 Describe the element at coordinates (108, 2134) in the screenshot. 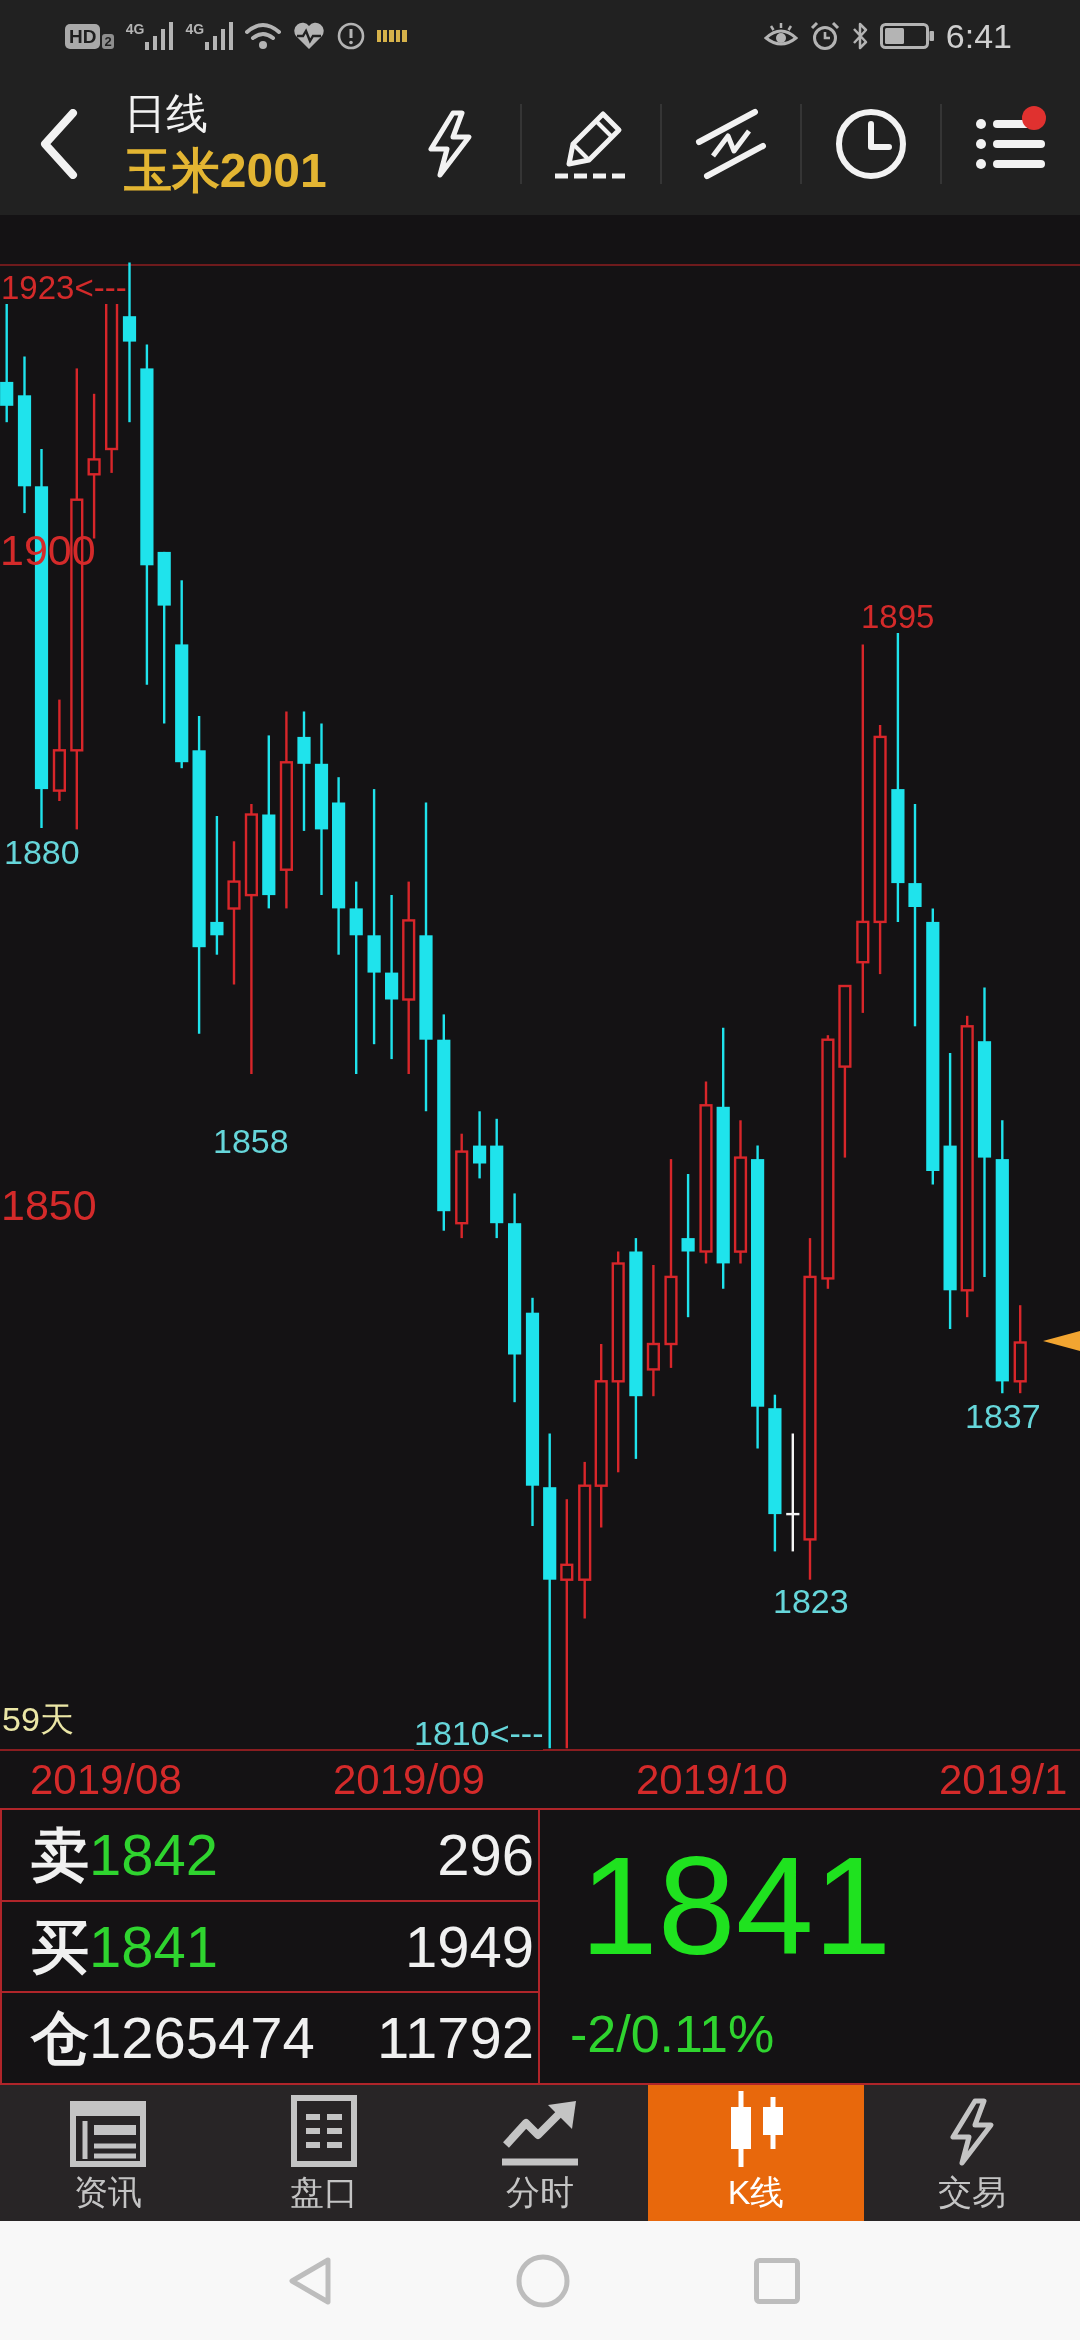

I see `newspaper-icon` at that location.